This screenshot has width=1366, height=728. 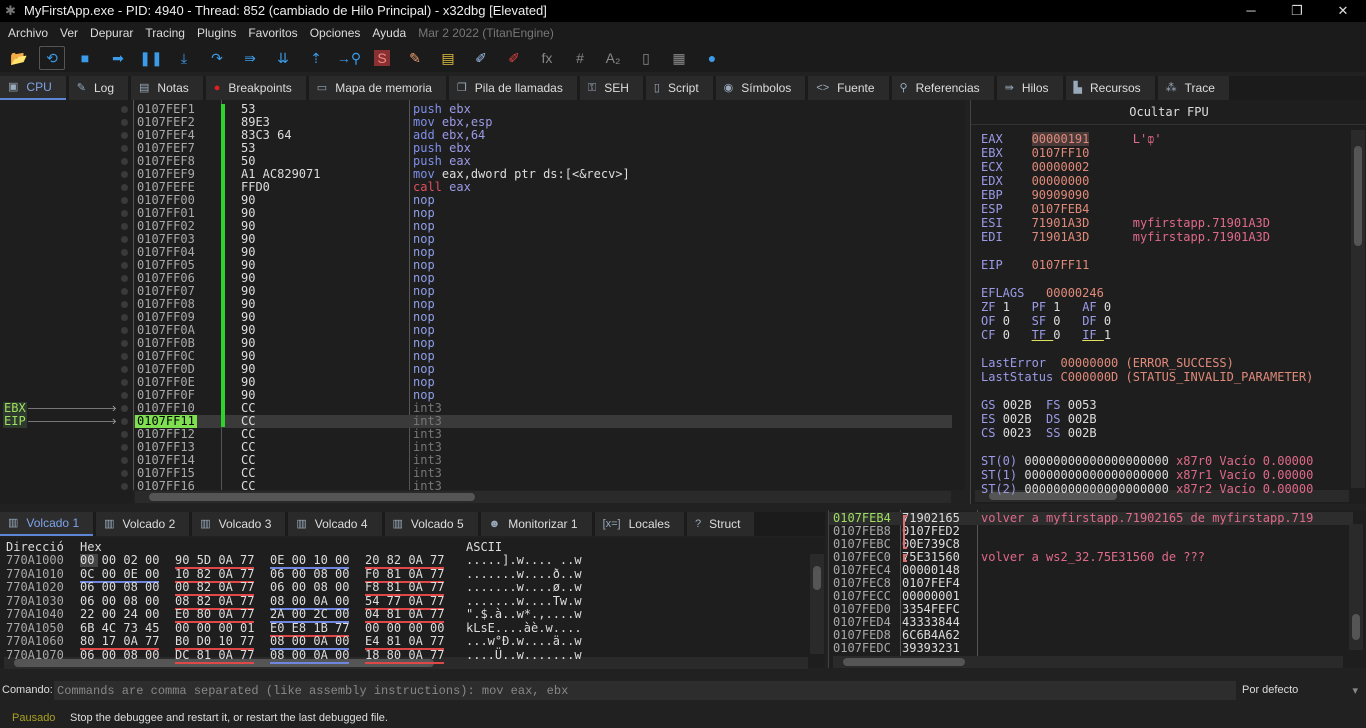 What do you see at coordinates (1251, 11) in the screenshot?
I see `minimize-button: ─` at bounding box center [1251, 11].